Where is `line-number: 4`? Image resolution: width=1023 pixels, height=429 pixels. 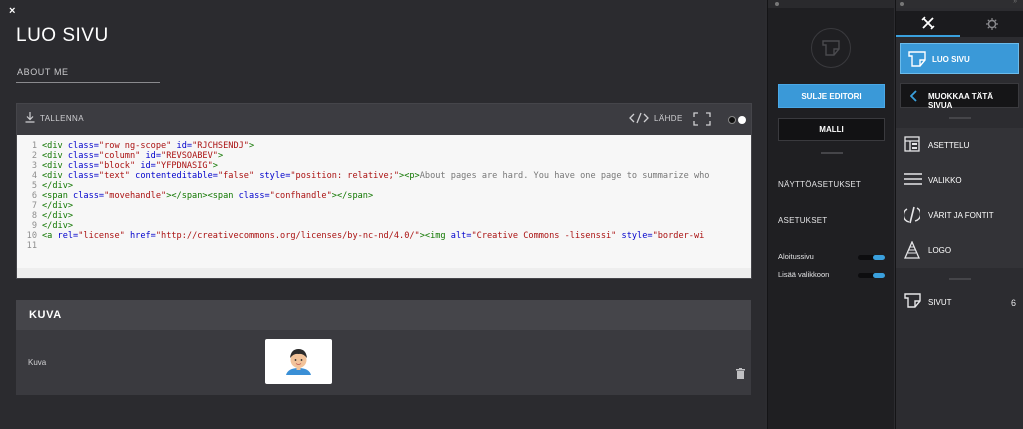 line-number: 4 is located at coordinates (34, 176).